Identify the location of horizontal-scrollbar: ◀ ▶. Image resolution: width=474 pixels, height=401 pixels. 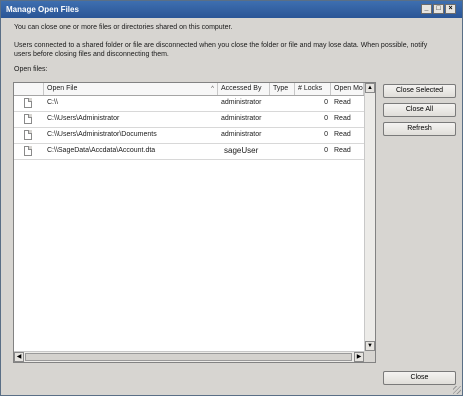
(189, 356).